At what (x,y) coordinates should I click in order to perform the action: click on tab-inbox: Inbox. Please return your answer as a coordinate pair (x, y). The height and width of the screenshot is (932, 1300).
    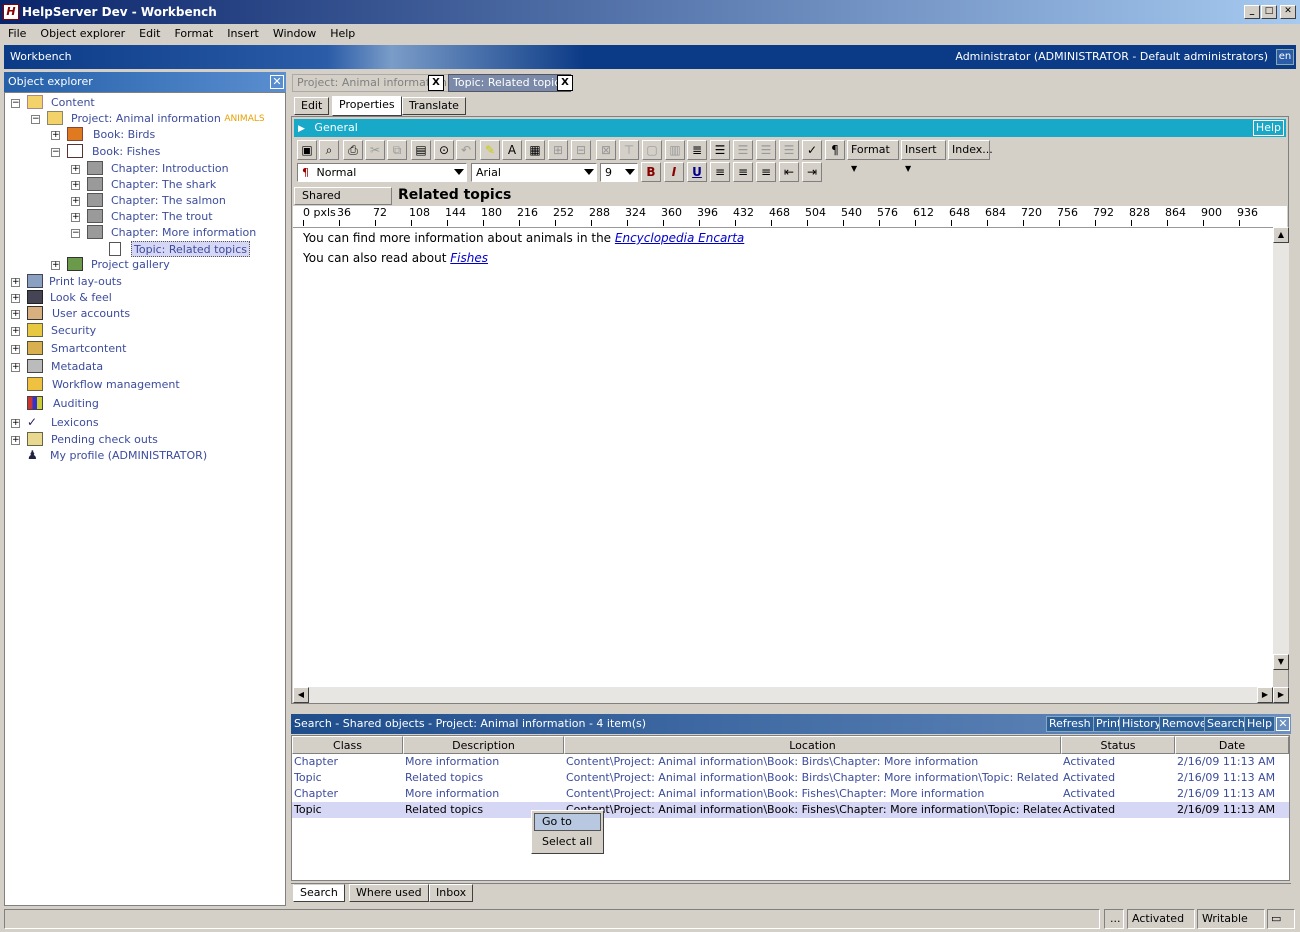
    Looking at the image, I should click on (451, 893).